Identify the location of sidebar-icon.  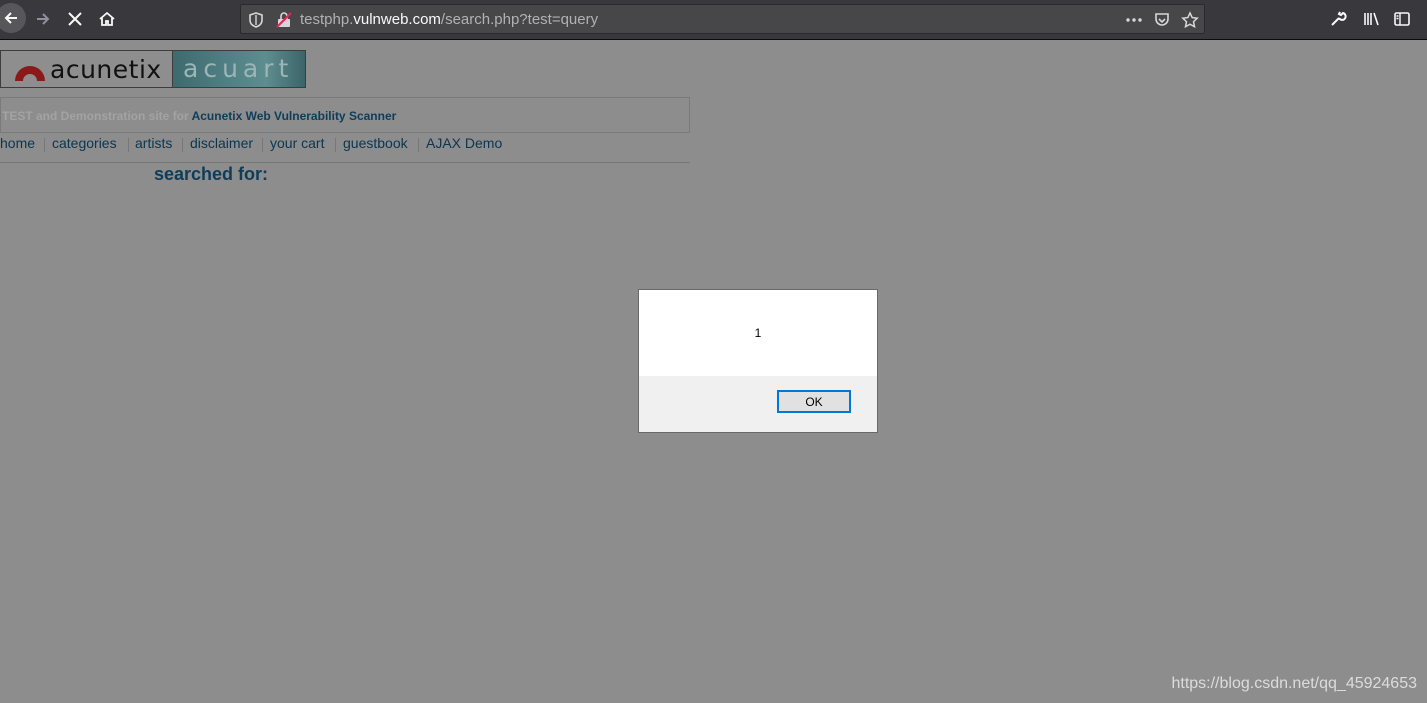
(1402, 19).